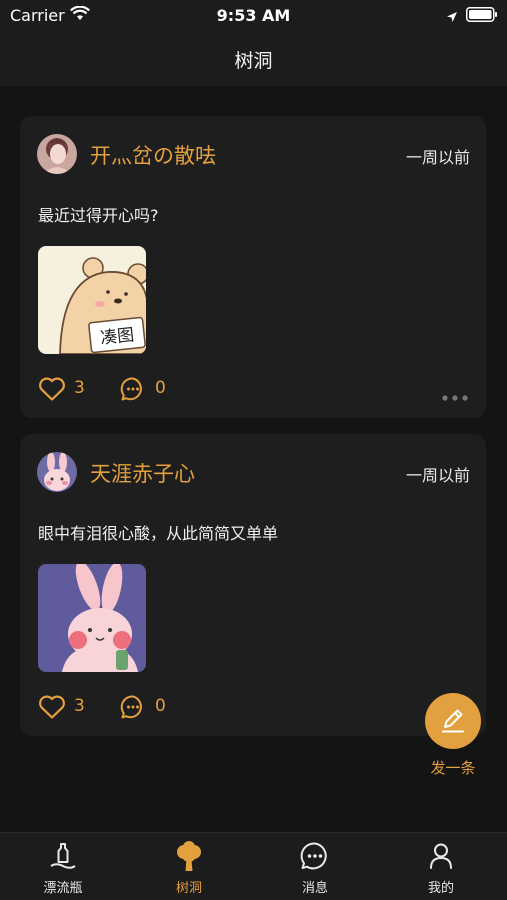 This screenshot has width=507, height=900. Describe the element at coordinates (253, 61) in the screenshot. I see `page-title: 树洞` at that location.